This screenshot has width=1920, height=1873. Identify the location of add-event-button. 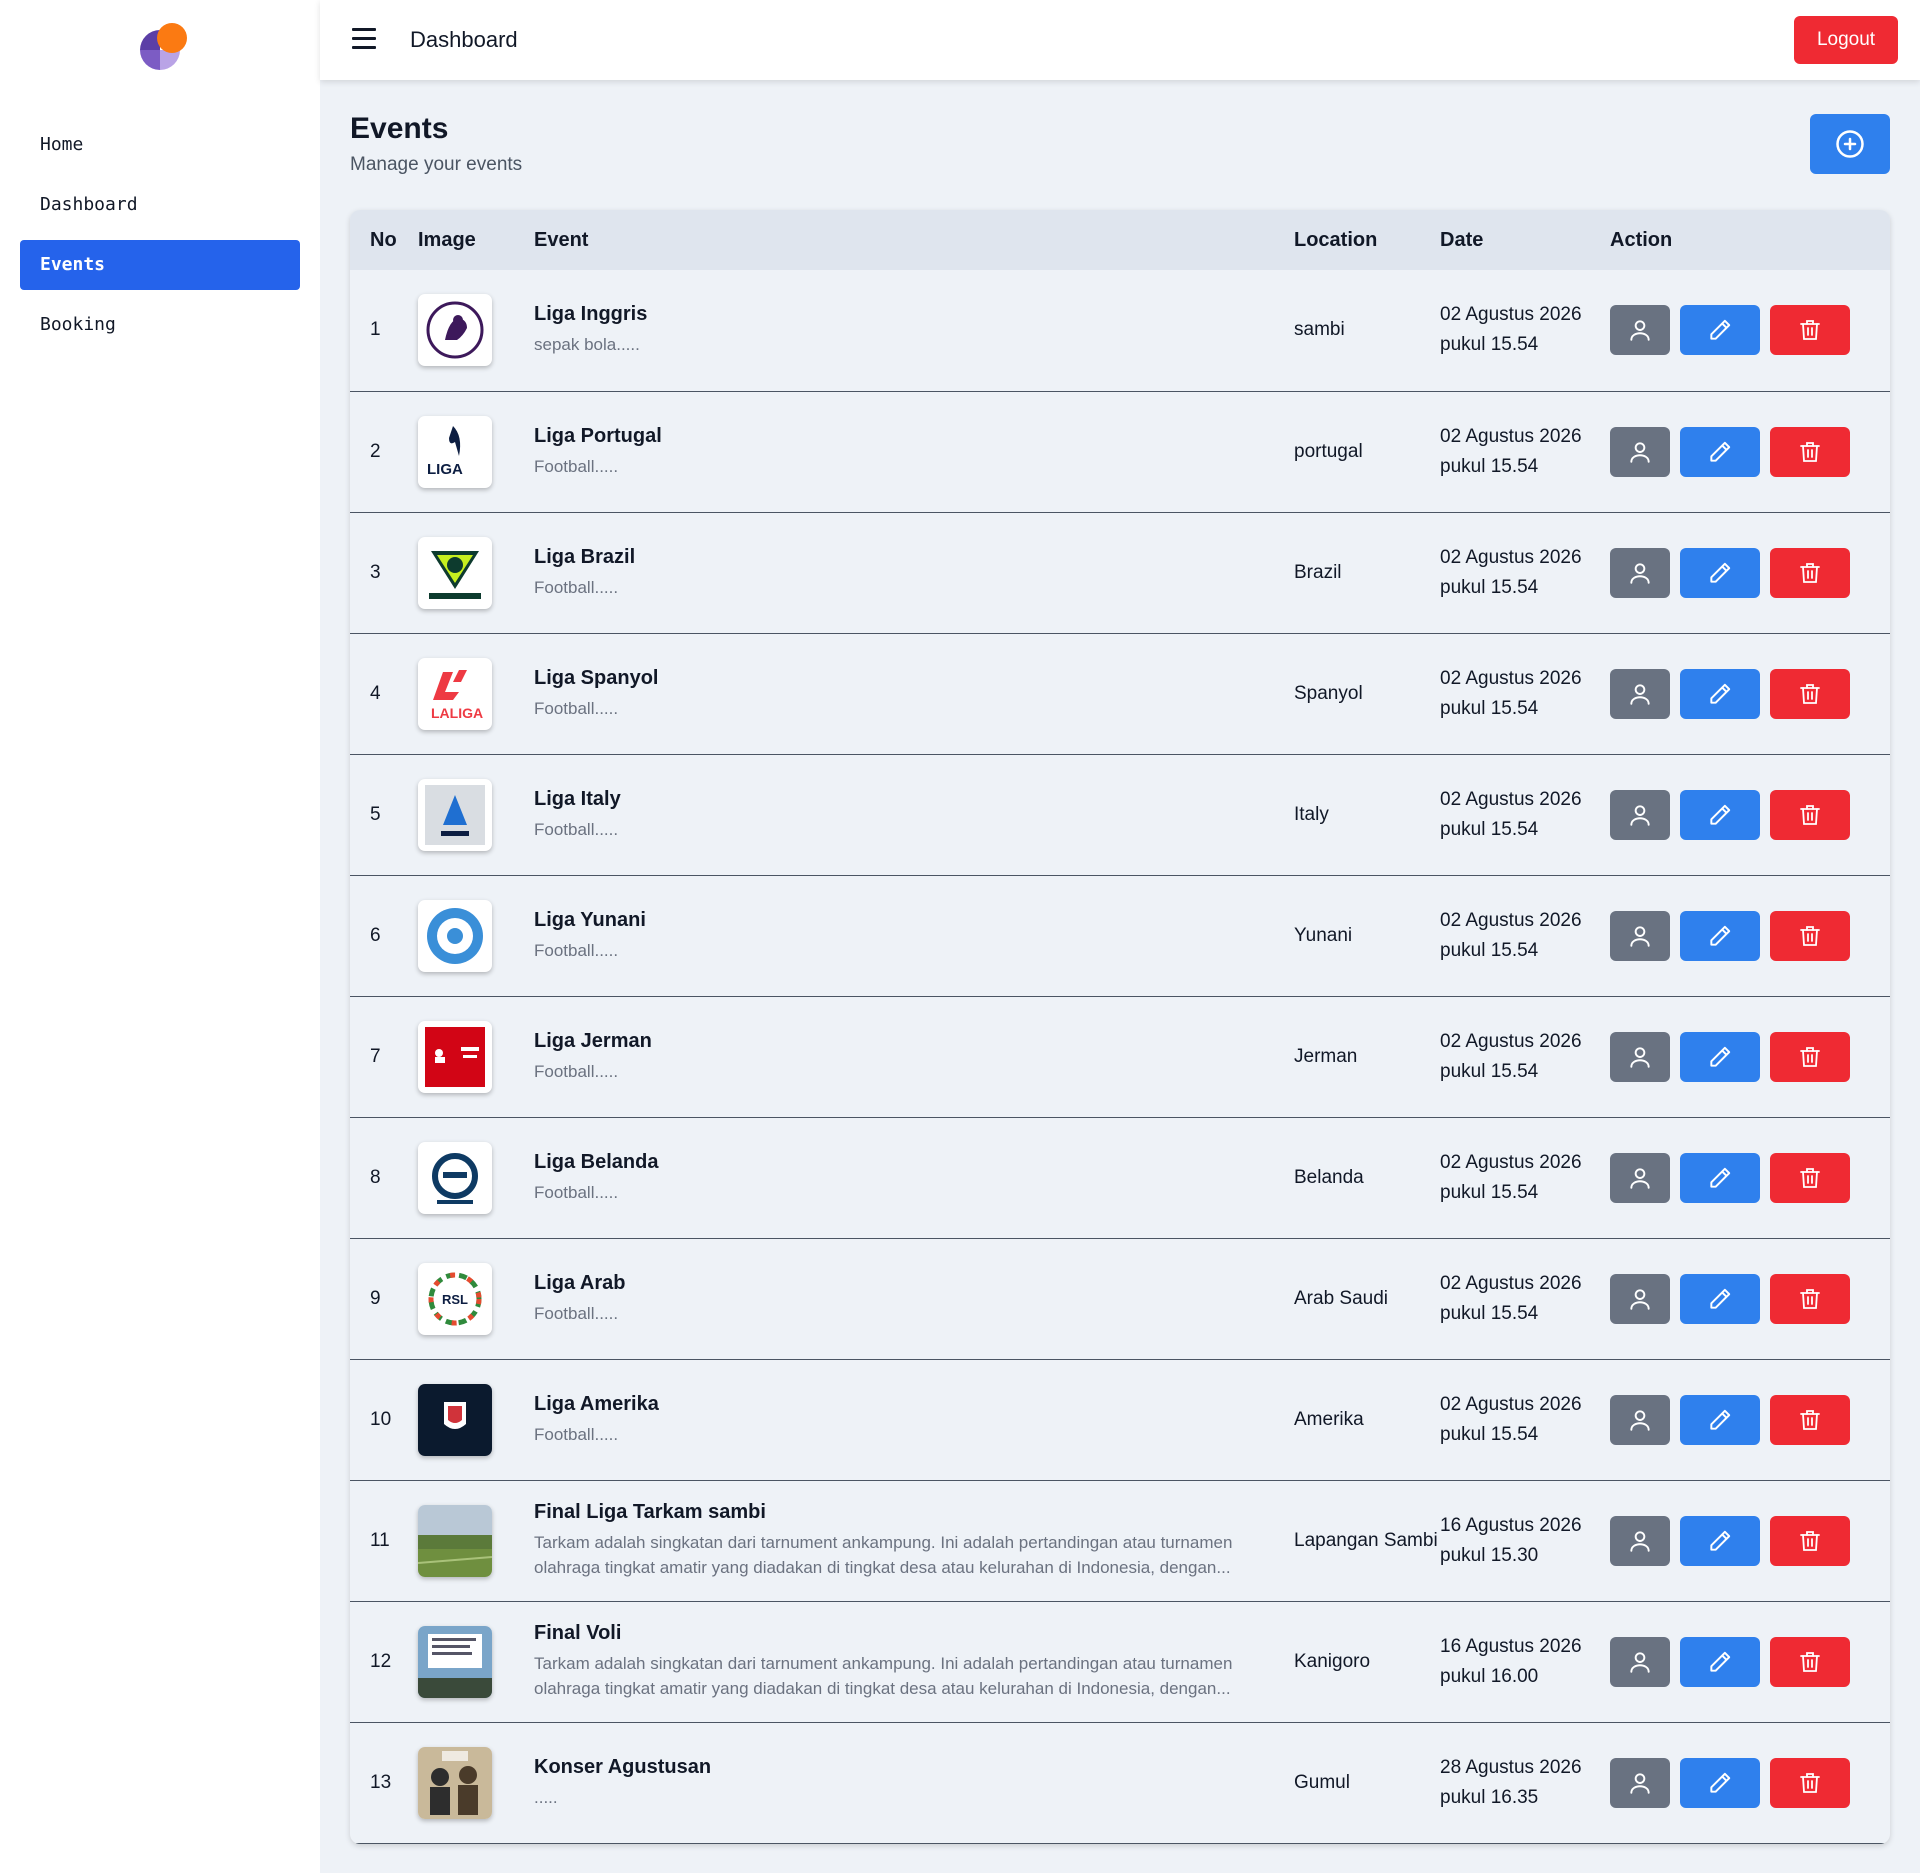
(1850, 144).